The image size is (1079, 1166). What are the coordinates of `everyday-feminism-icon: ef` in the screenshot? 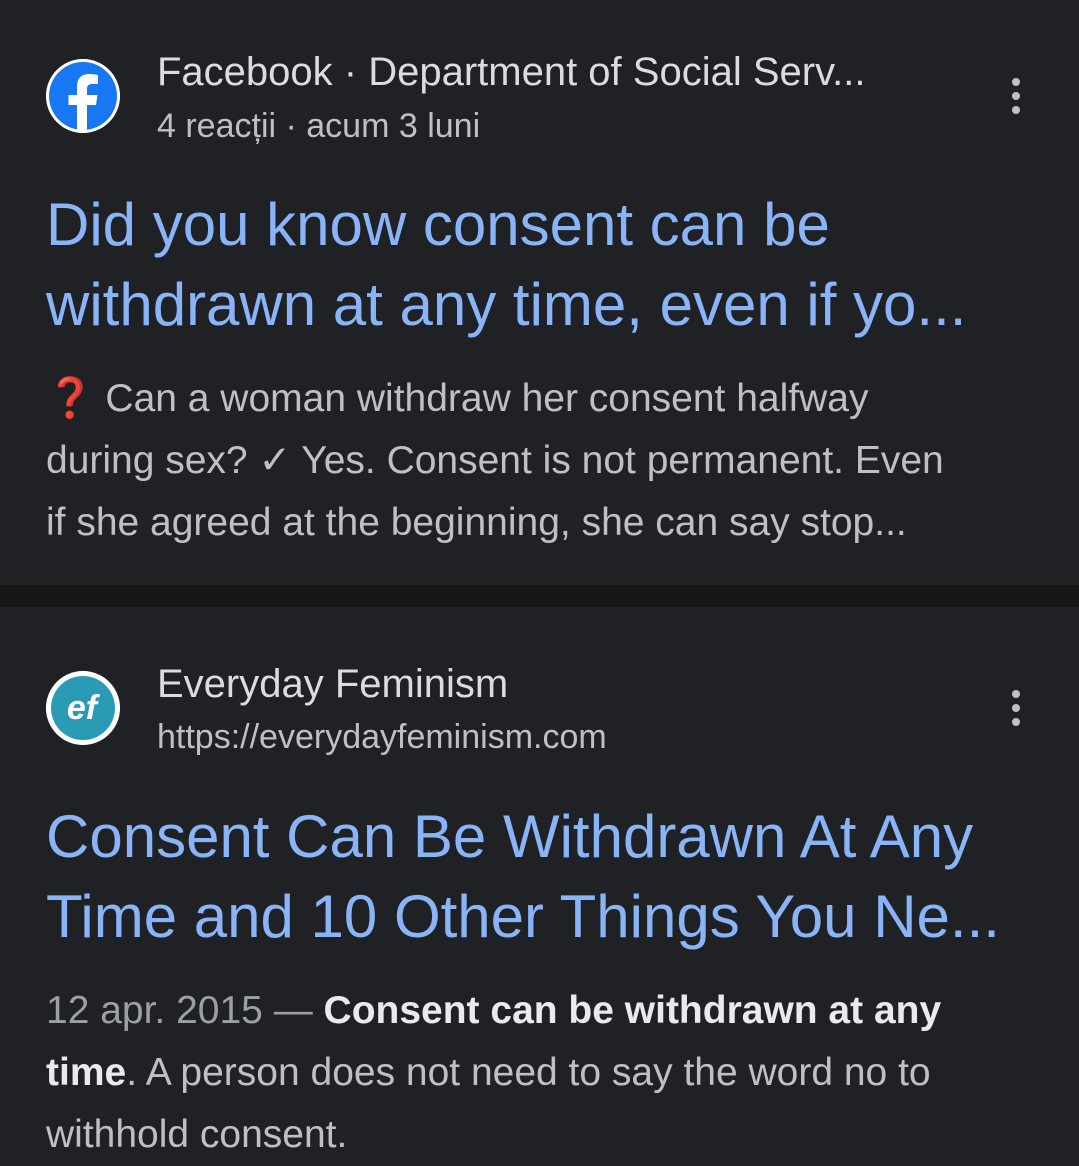 It's located at (83, 708).